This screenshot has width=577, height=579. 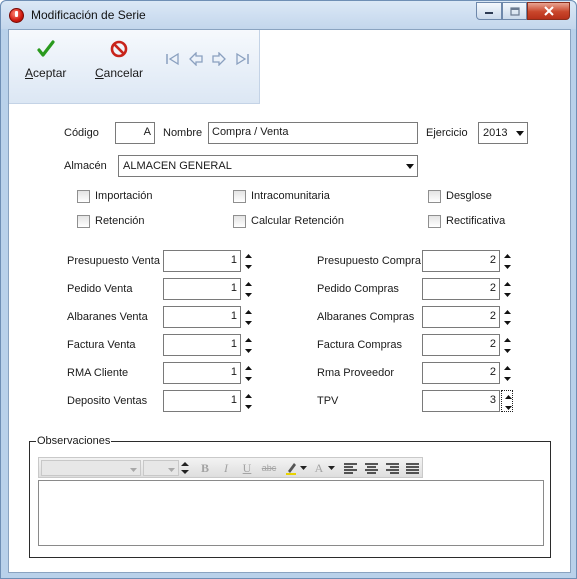 What do you see at coordinates (548, 11) in the screenshot?
I see `close-button` at bounding box center [548, 11].